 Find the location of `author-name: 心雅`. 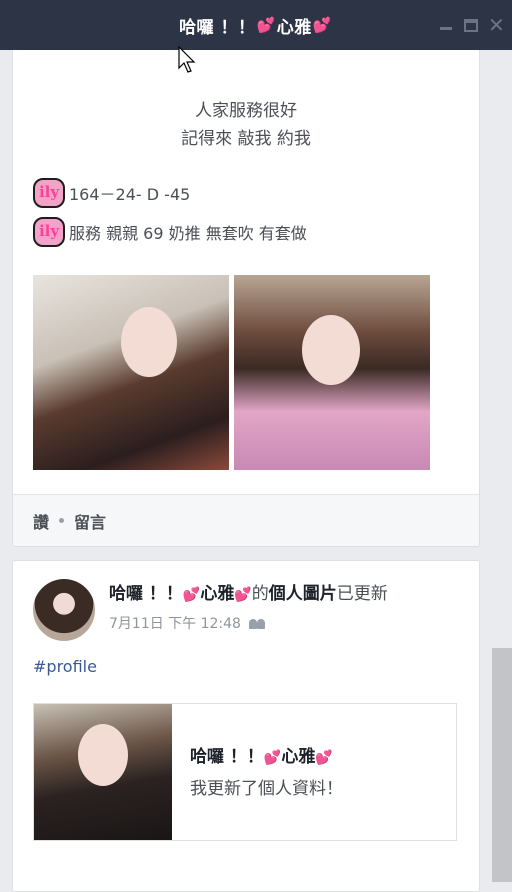

author-name: 心雅 is located at coordinates (217, 594).